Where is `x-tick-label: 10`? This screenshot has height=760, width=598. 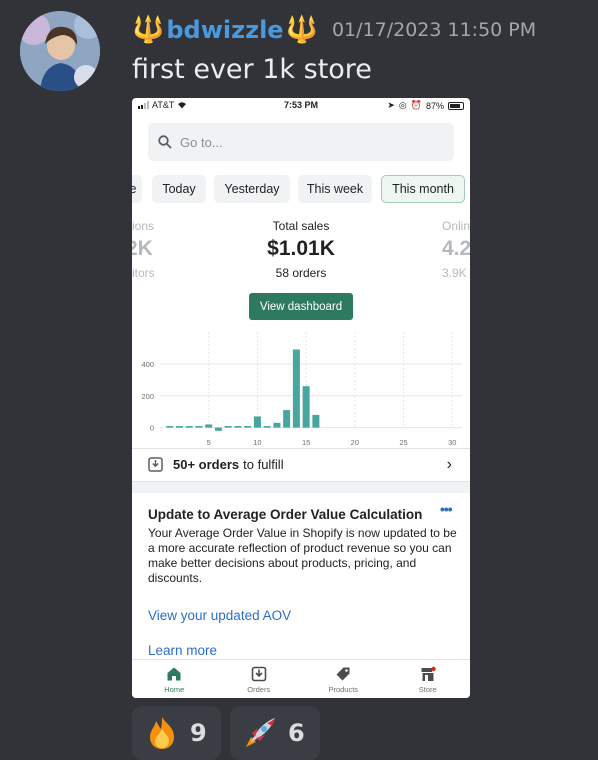 x-tick-label: 10 is located at coordinates (257, 442).